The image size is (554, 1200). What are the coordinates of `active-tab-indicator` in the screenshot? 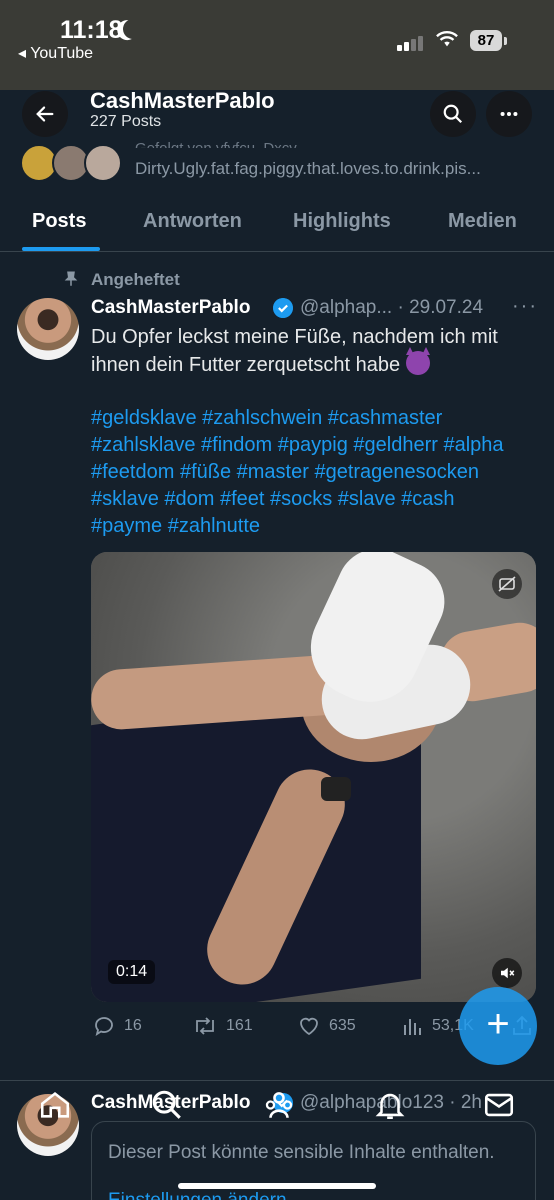 It's located at (61, 249).